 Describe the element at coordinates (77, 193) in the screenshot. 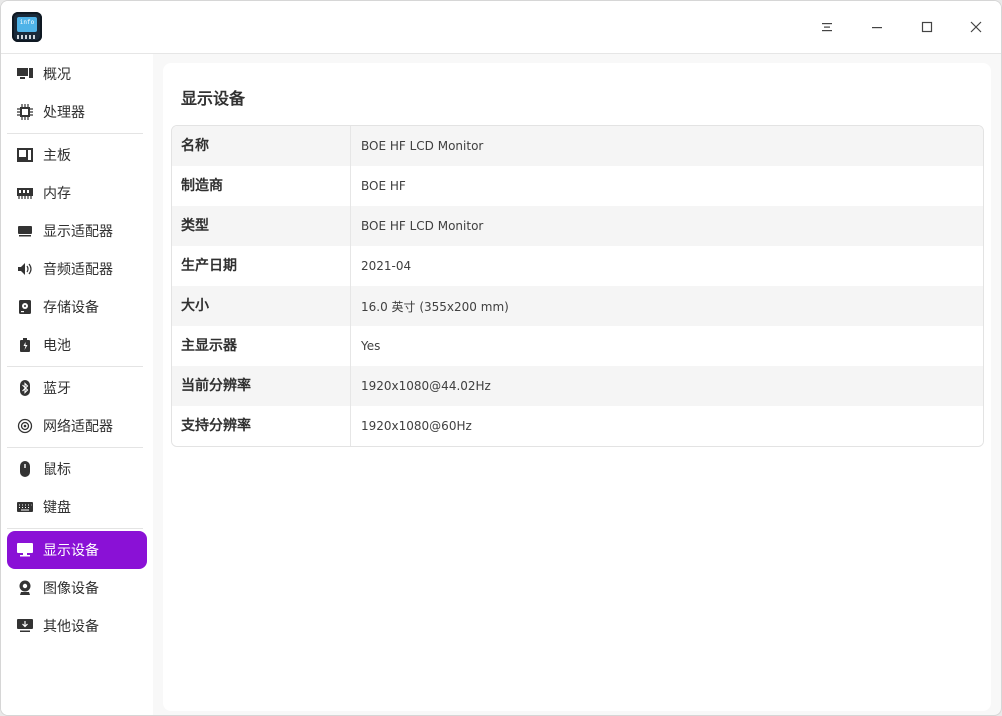

I see `sidebar-item-memory: 内存` at that location.